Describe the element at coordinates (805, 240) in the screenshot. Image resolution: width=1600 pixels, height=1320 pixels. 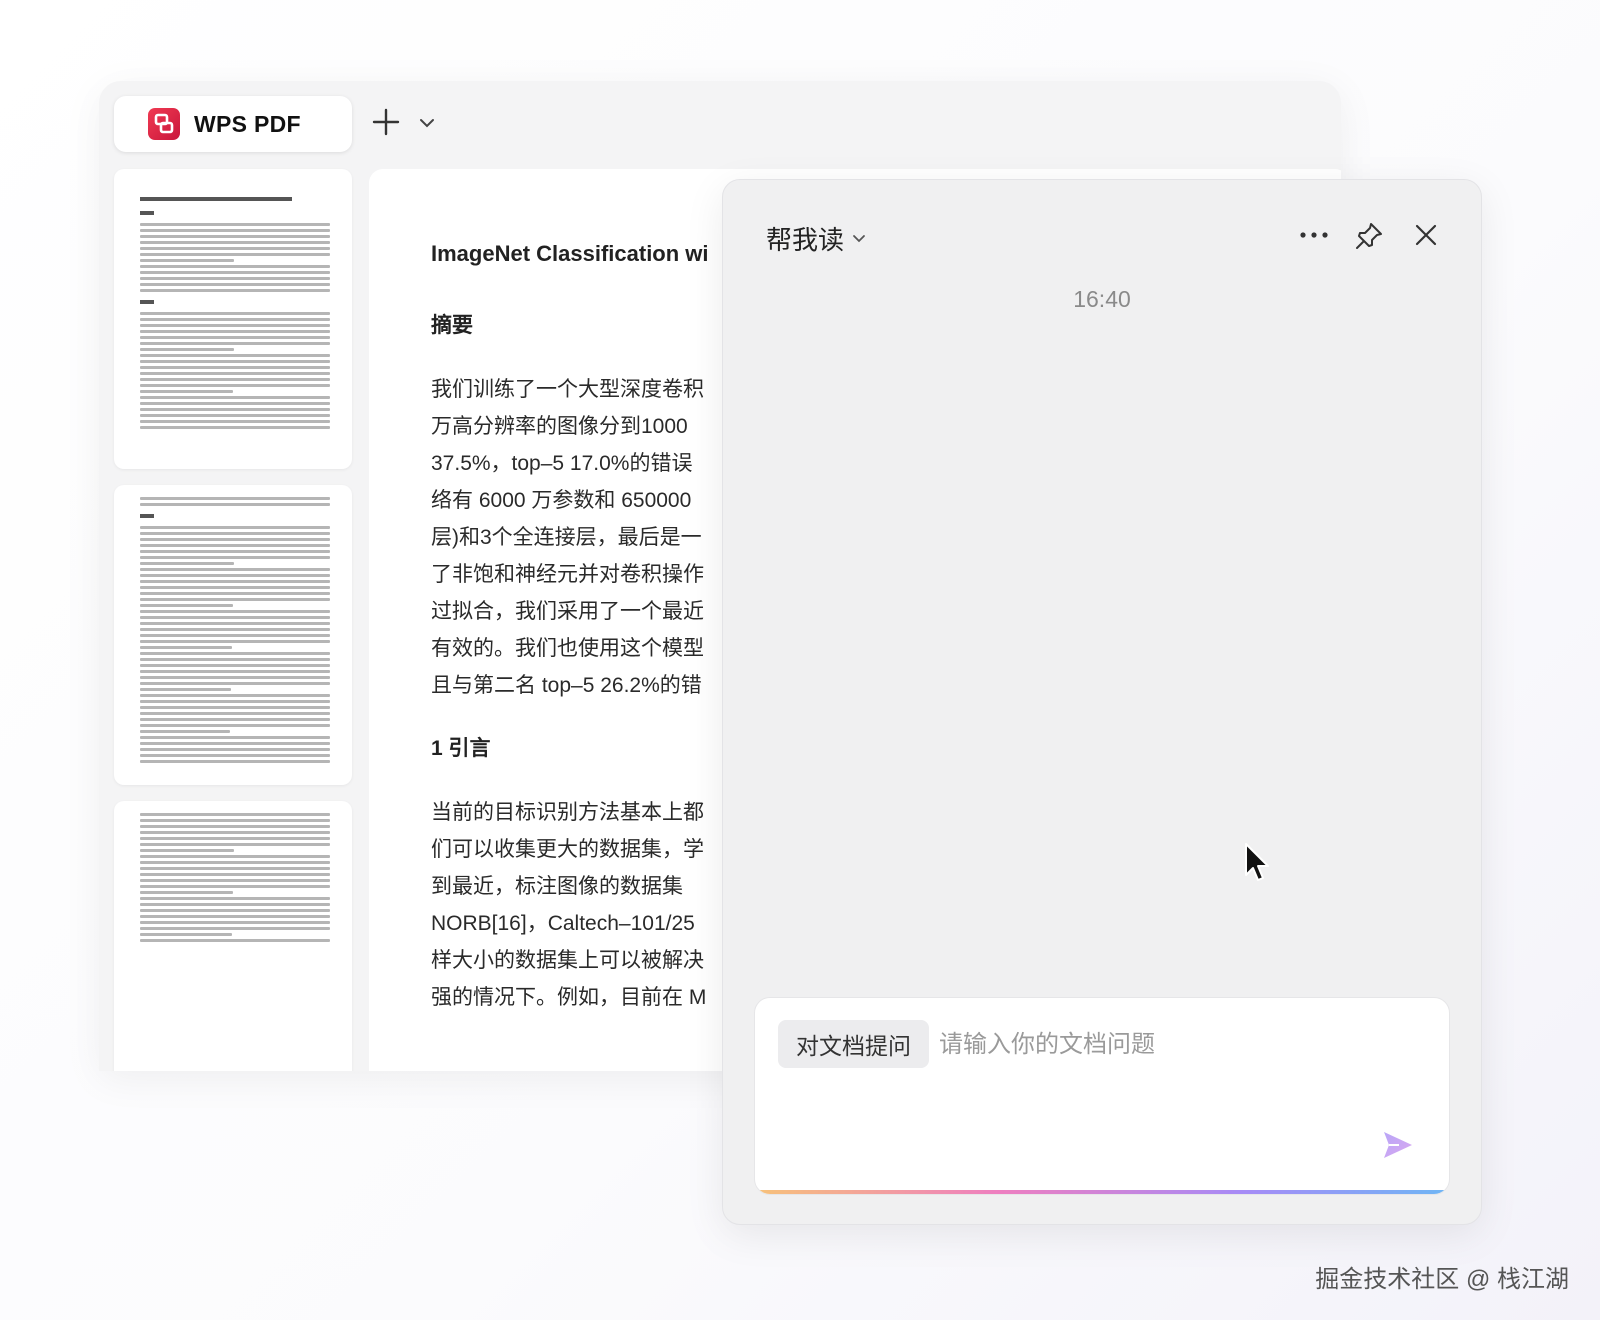
I see `mode-label: 帮我读` at that location.